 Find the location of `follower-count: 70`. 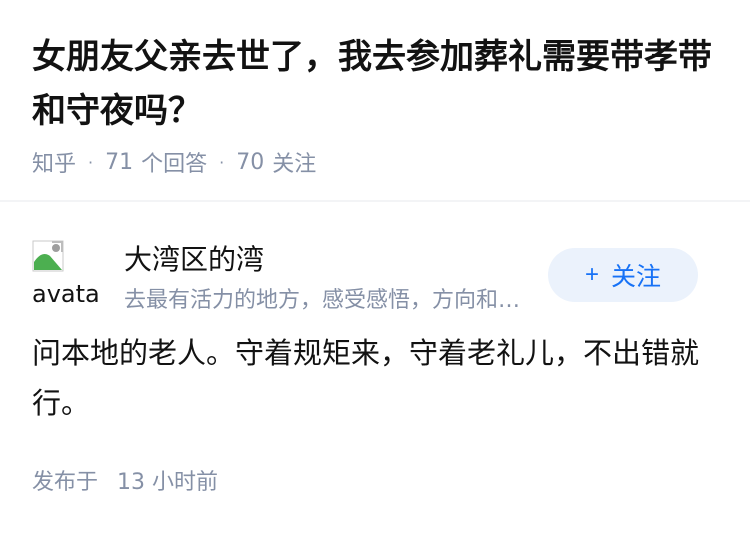

follower-count: 70 is located at coordinates (250, 162).